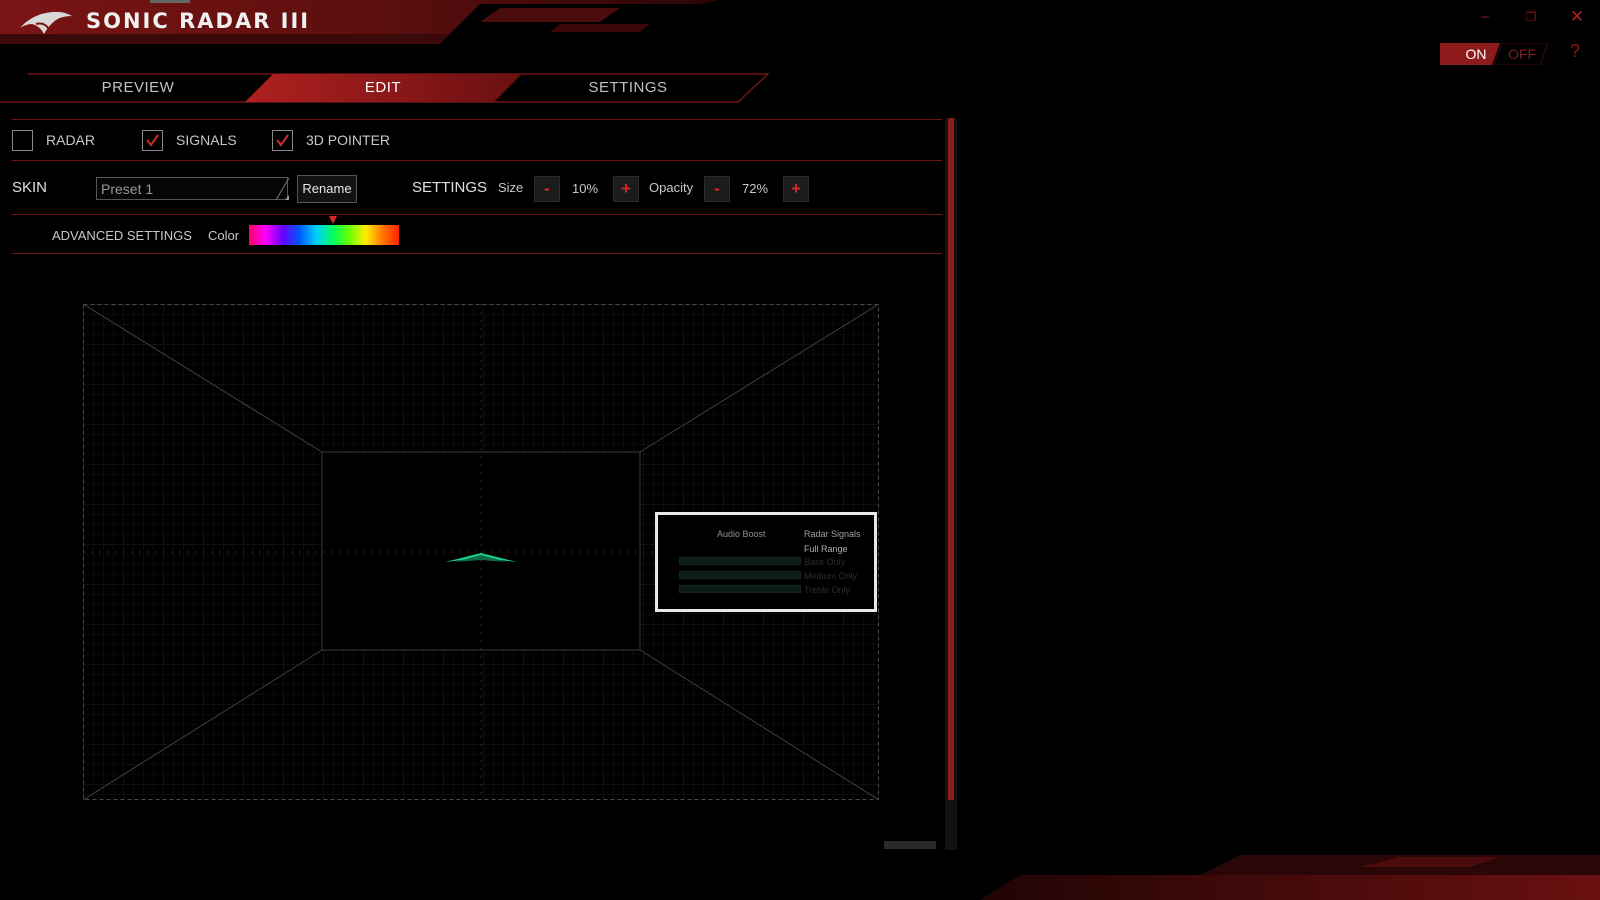 Image resolution: width=1600 pixels, height=900 pixels. What do you see at coordinates (910, 845) in the screenshot?
I see `resize-handle` at bounding box center [910, 845].